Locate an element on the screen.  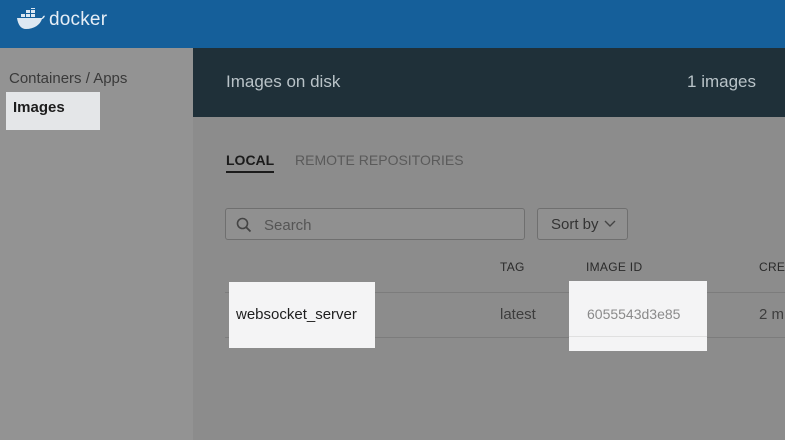
tab-remote-repositories: REMOTE REPOSITORIES is located at coordinates (379, 160).